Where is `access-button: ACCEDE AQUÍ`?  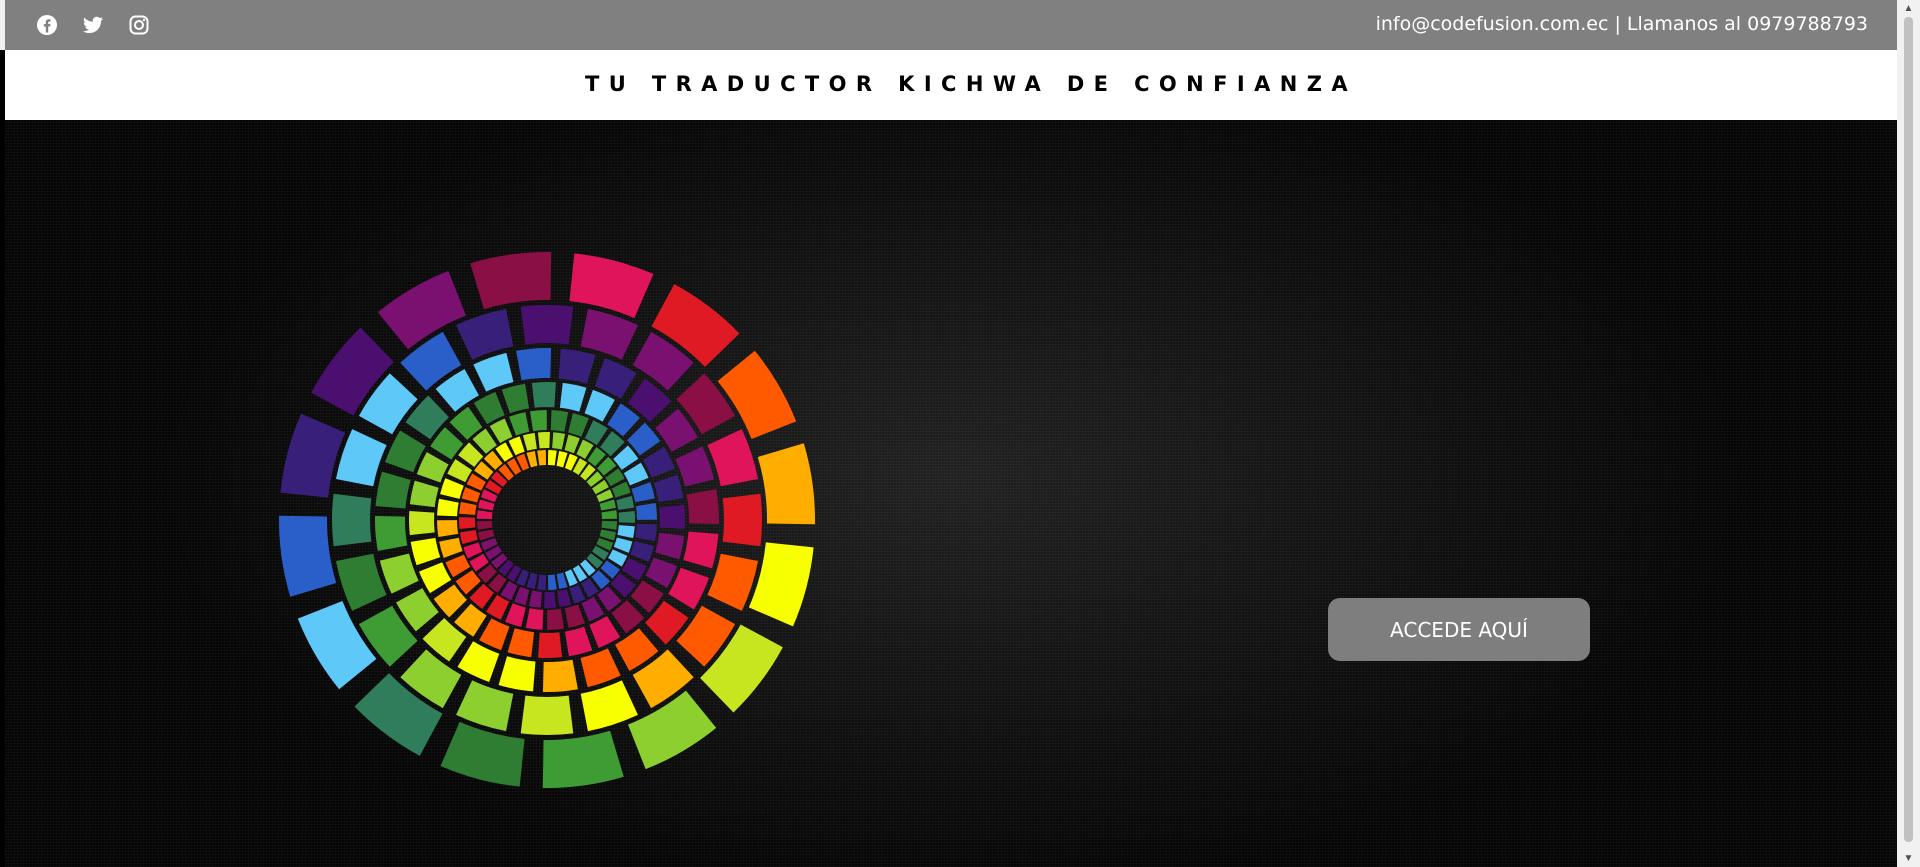 access-button: ACCEDE AQUÍ is located at coordinates (1459, 629).